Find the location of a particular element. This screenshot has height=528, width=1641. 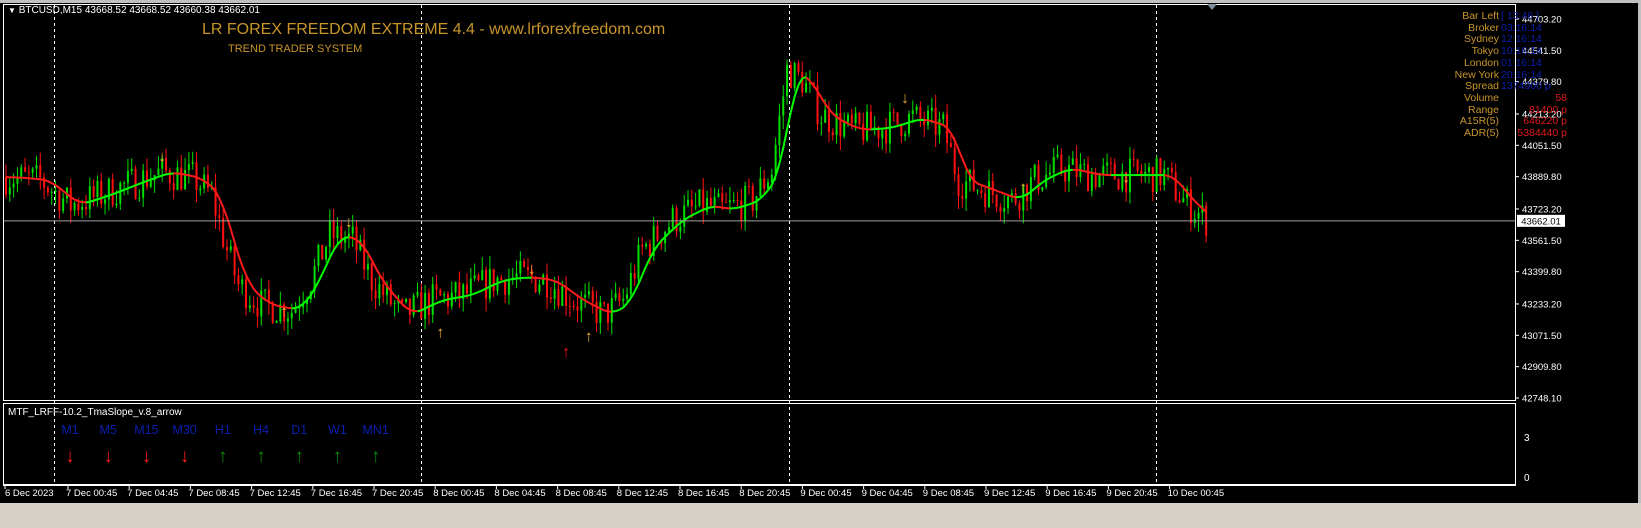

tf-label-w1: W1 is located at coordinates (337, 430).